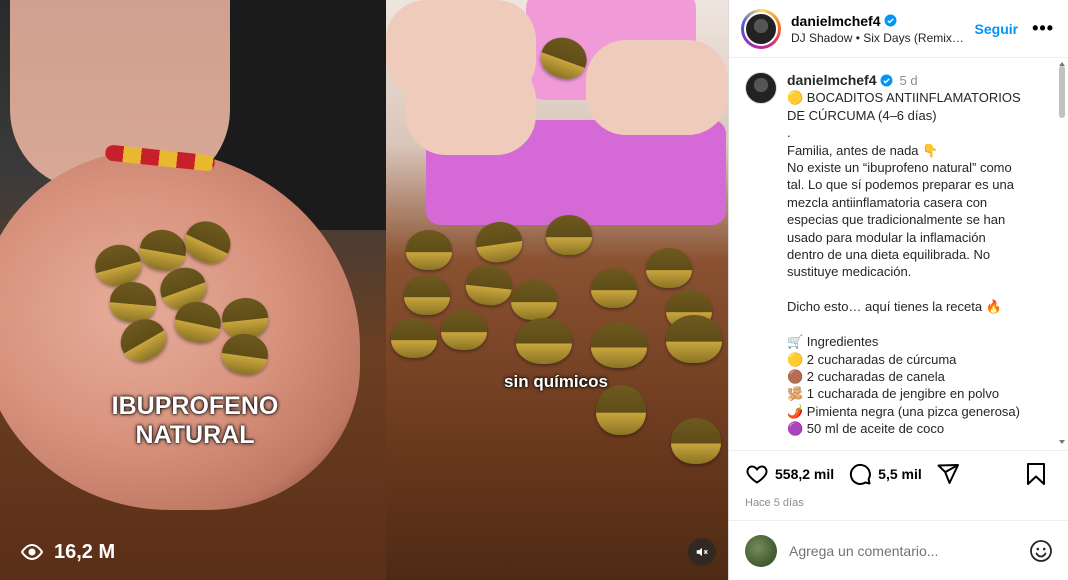 The width and height of the screenshot is (1068, 580). Describe the element at coordinates (948, 474) in the screenshot. I see `send-icon` at that location.